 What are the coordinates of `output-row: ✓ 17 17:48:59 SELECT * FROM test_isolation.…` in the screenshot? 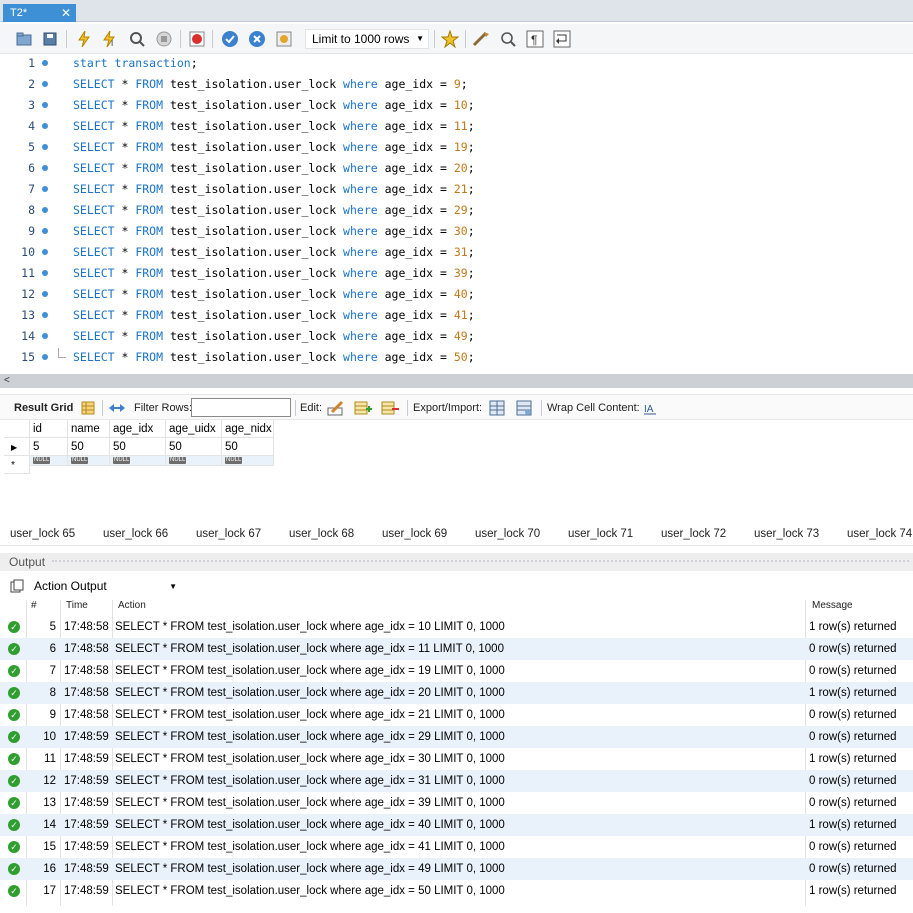 It's located at (456, 891).